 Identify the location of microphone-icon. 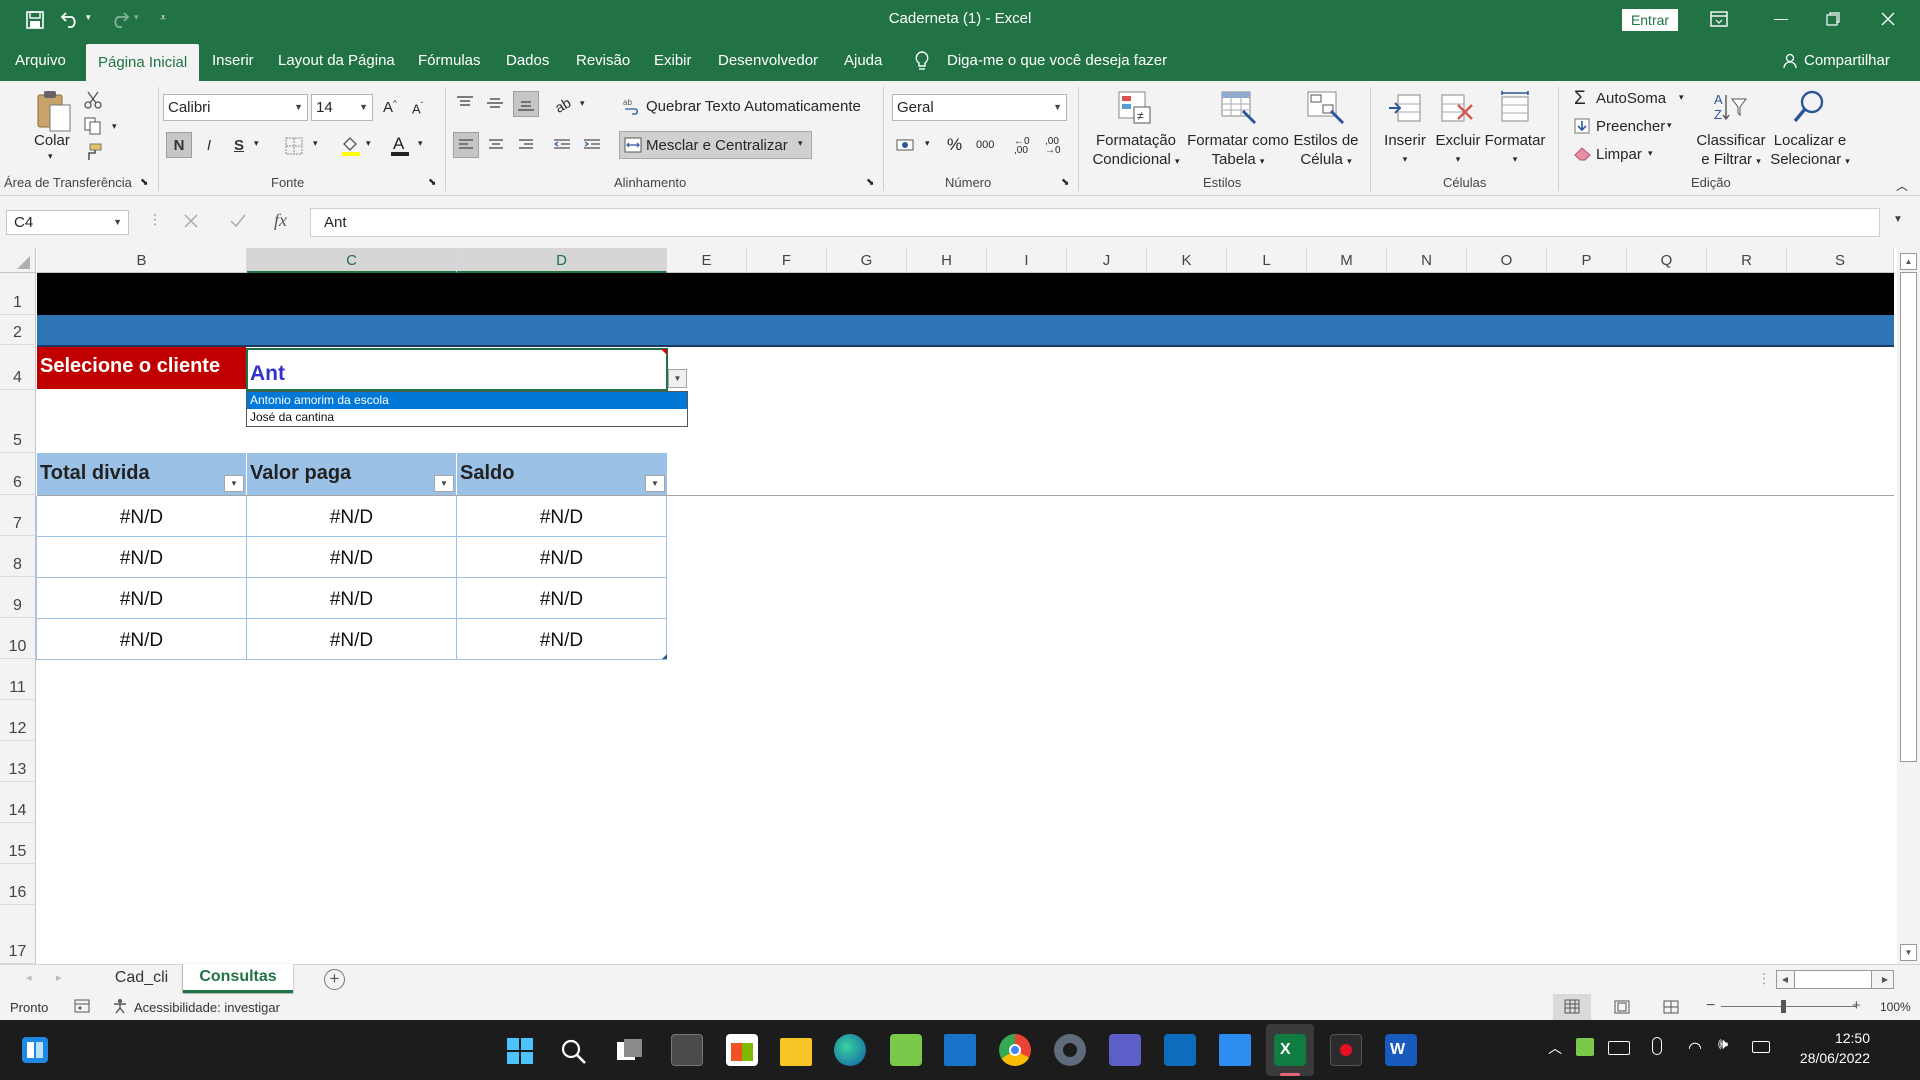
(1657, 1046).